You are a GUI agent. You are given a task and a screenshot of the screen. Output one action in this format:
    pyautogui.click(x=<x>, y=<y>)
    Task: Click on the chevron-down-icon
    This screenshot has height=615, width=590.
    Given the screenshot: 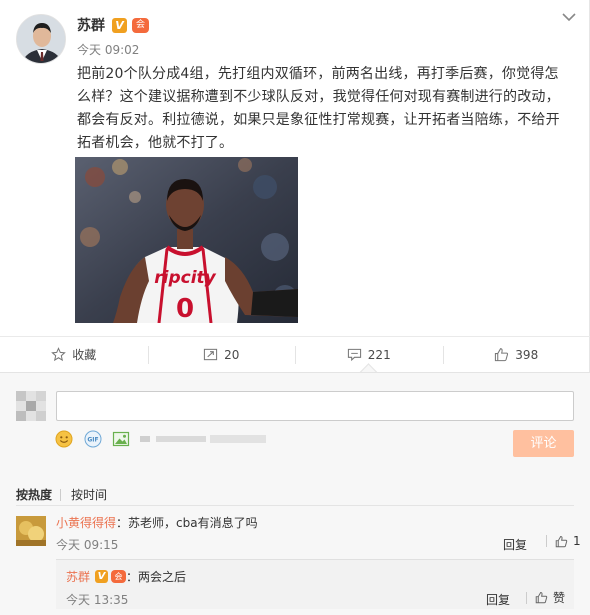 What is the action you would take?
    pyautogui.click(x=569, y=17)
    